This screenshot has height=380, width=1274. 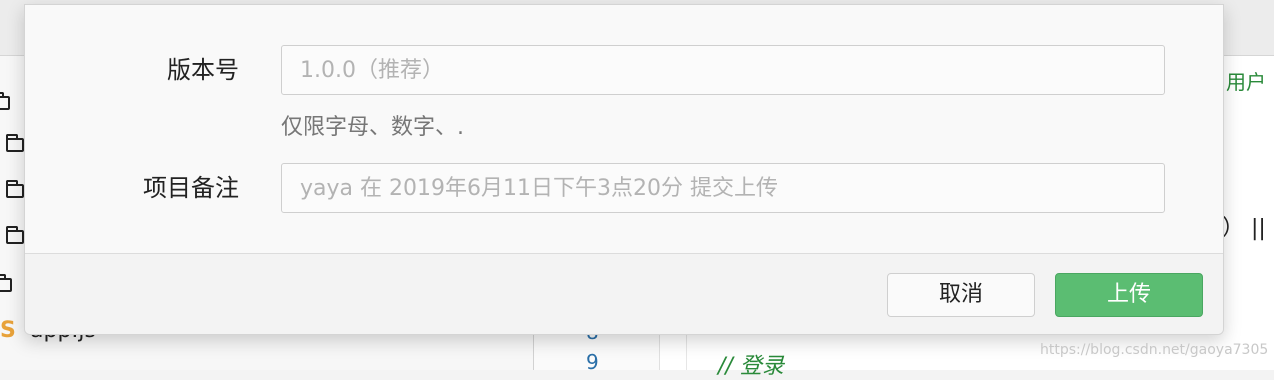 I want to click on code-text: ） ||, so click(x=1244, y=228).